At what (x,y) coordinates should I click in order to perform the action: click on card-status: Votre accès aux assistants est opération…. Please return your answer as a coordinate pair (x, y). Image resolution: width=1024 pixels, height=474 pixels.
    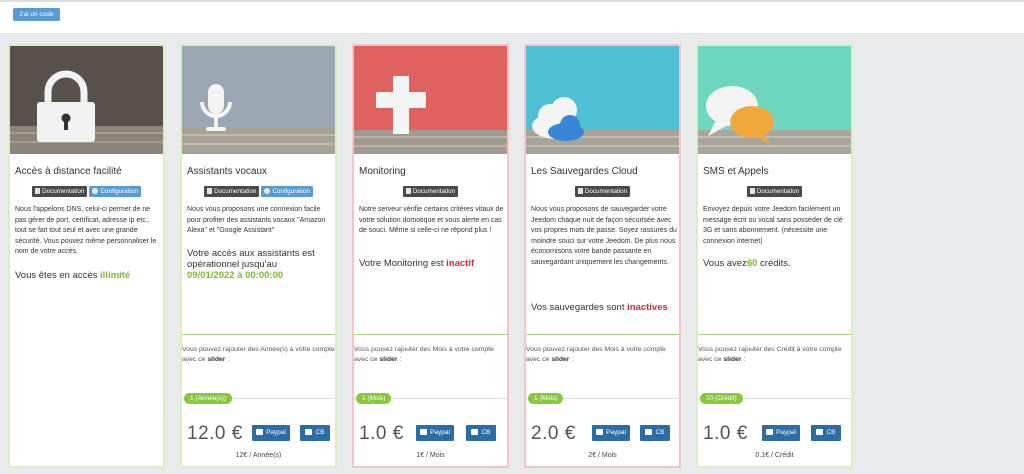
    Looking at the image, I should click on (251, 264).